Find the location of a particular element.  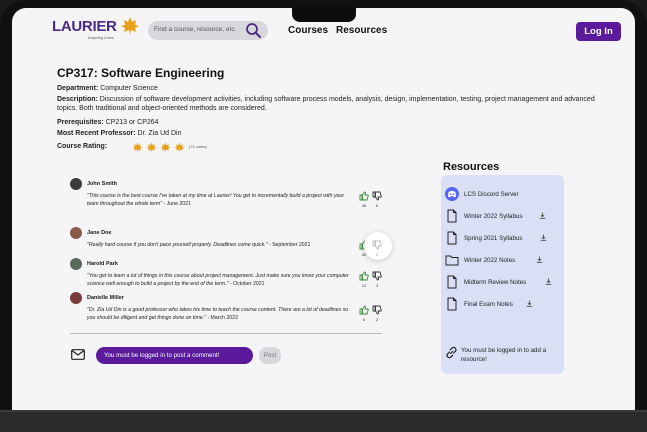

laurier-logo: LAURIER Inspiring Lives is located at coordinates (95, 28).